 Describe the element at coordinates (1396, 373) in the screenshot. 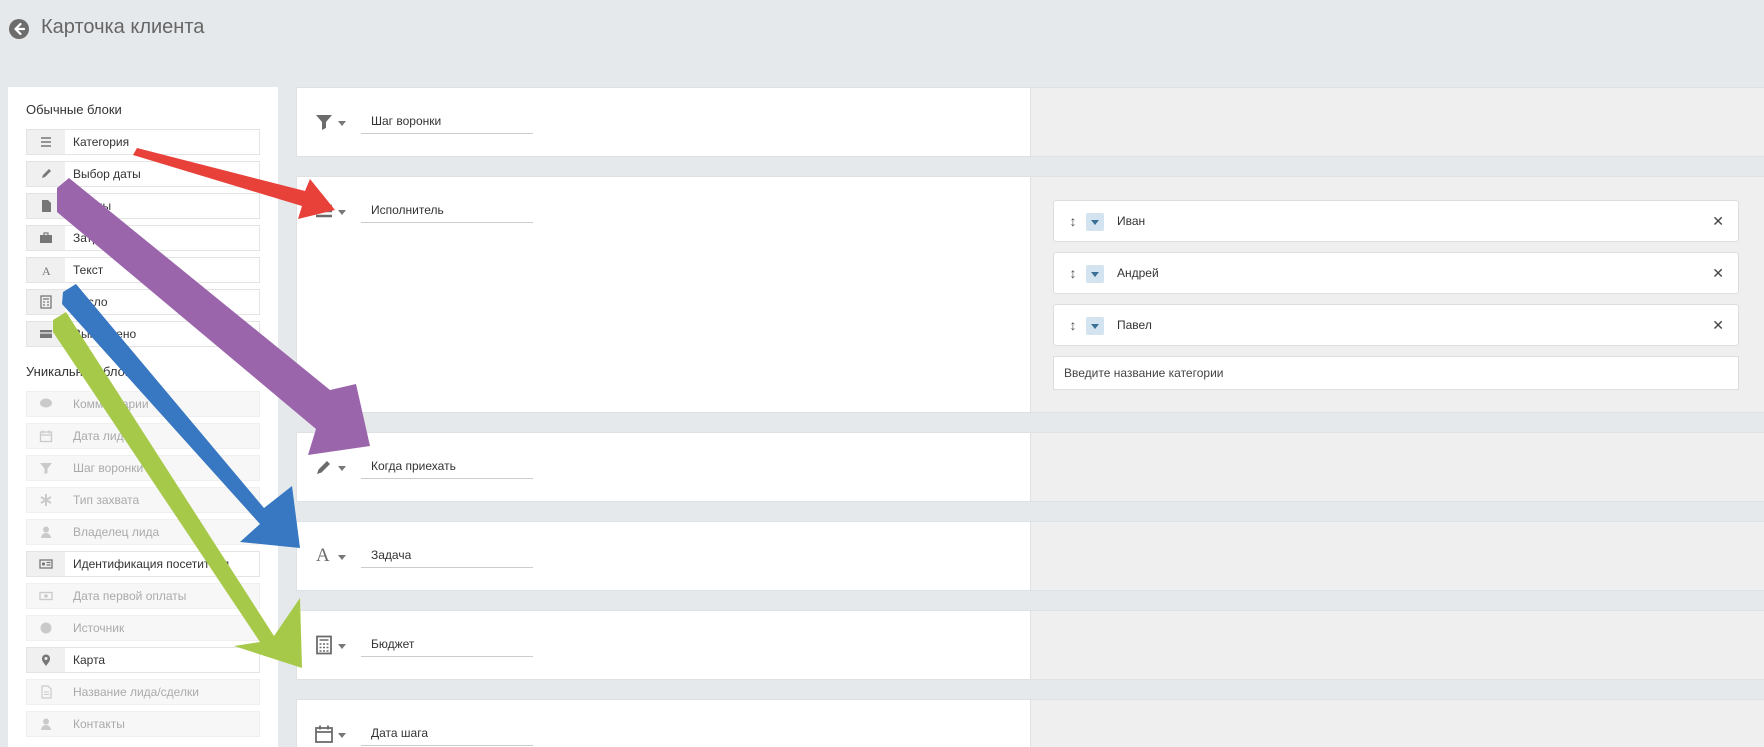

I see `new-category-input: Введите название категории` at that location.